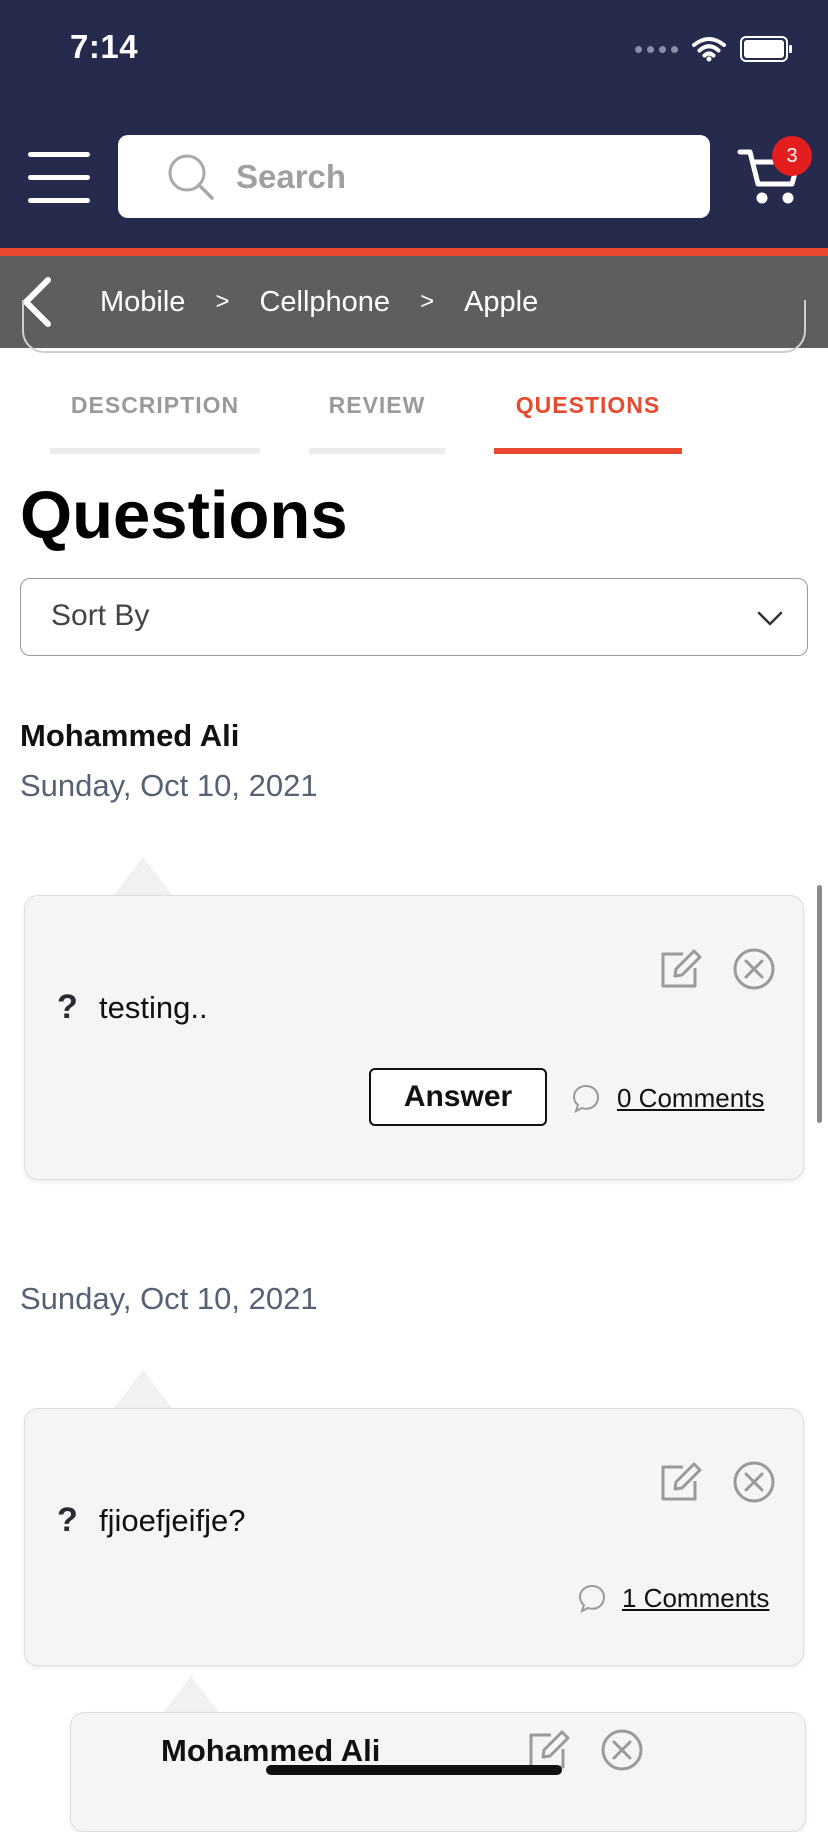 The height and width of the screenshot is (1832, 828). What do you see at coordinates (271, 1750) in the screenshot?
I see `reply-author: Mohammed Ali` at bounding box center [271, 1750].